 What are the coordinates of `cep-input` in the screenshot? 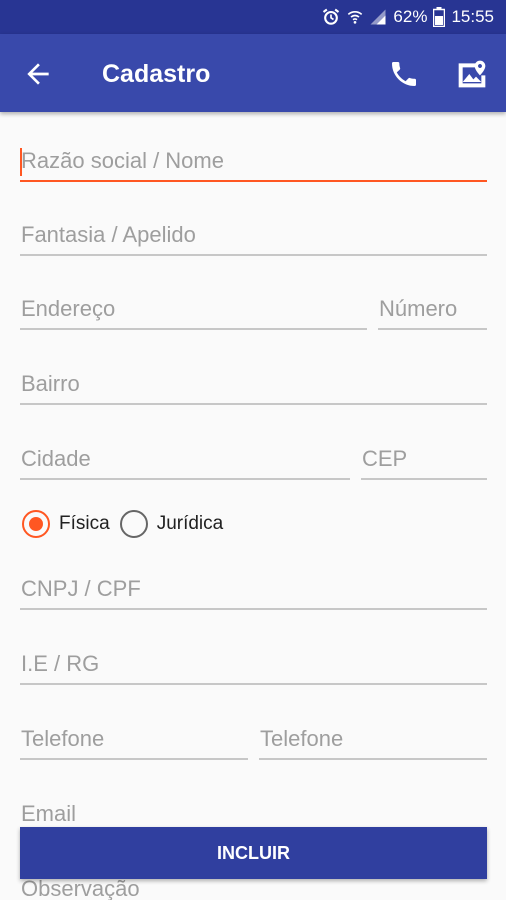 It's located at (424, 459).